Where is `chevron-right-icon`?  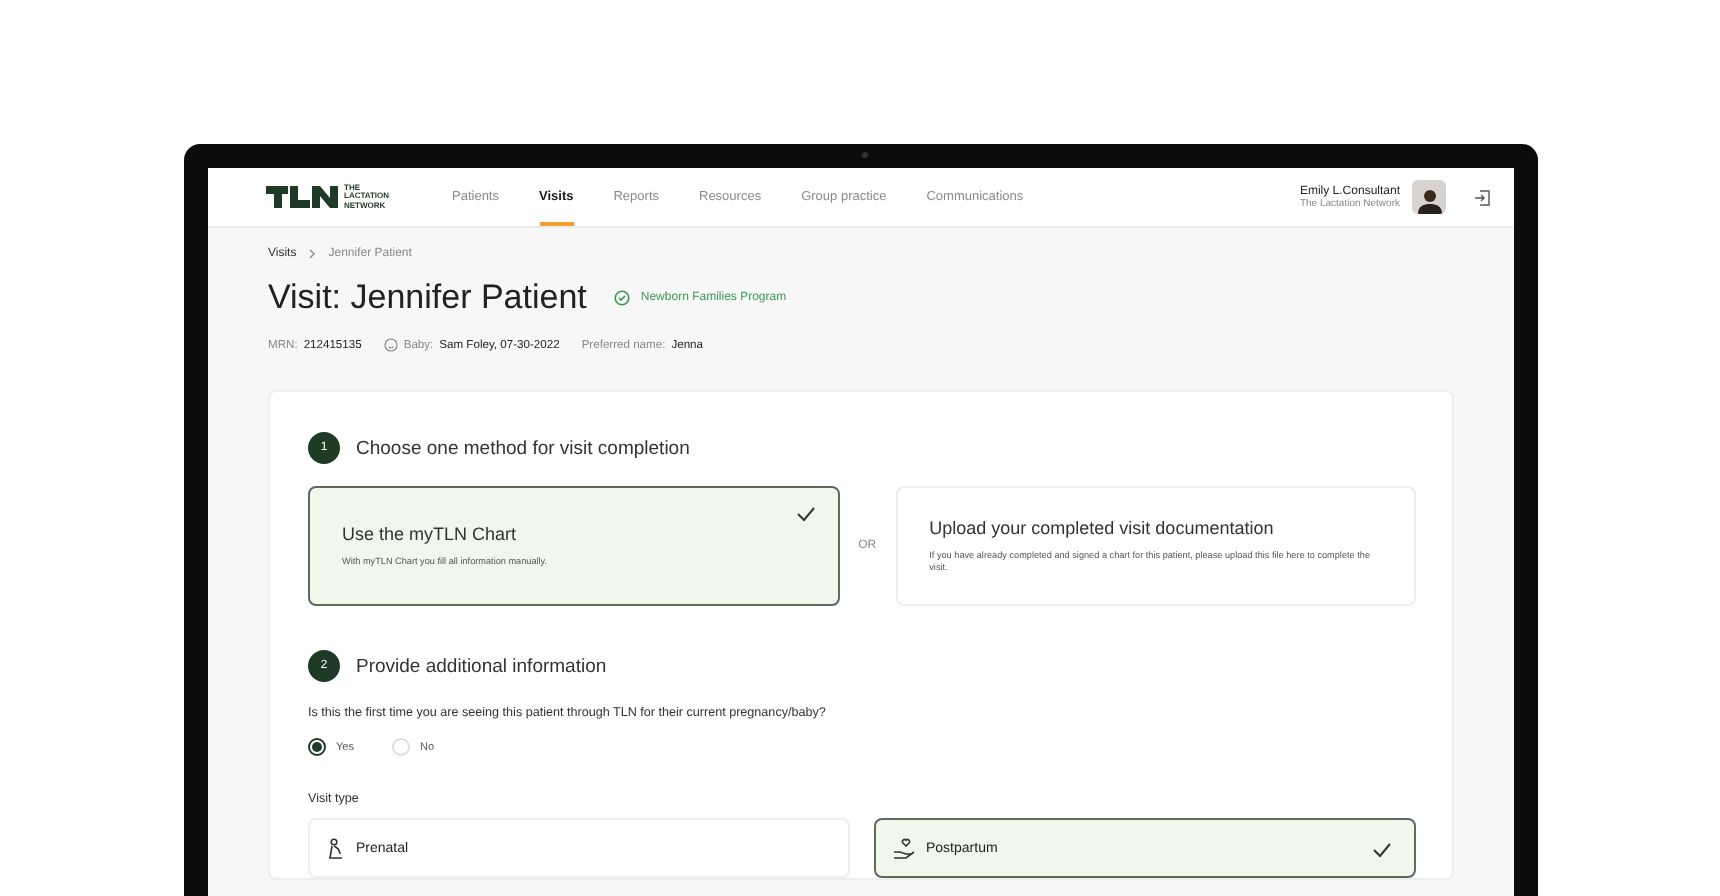
chevron-right-icon is located at coordinates (312, 254).